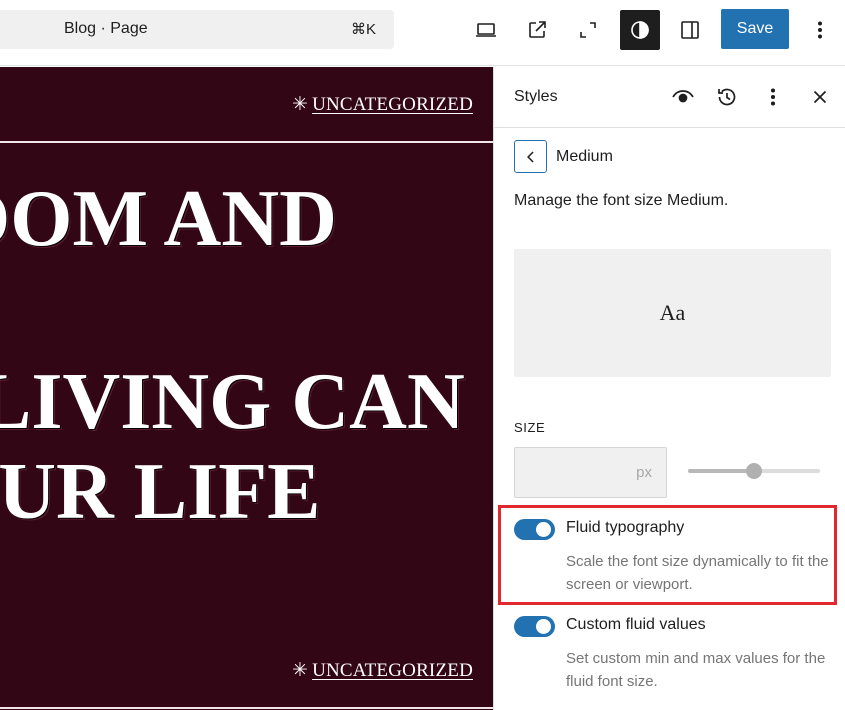 The image size is (845, 710). I want to click on post-title-line-2: LIVING CAN, so click(232, 402).